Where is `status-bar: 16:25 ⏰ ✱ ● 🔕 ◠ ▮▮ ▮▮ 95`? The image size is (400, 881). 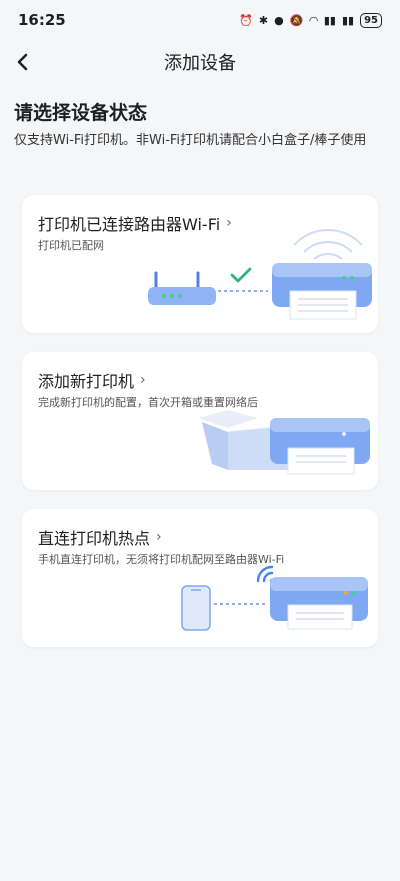 status-bar: 16:25 ⏰ ✱ ● 🔕 ◠ ▮▮ ▮▮ 95 is located at coordinates (200, 20).